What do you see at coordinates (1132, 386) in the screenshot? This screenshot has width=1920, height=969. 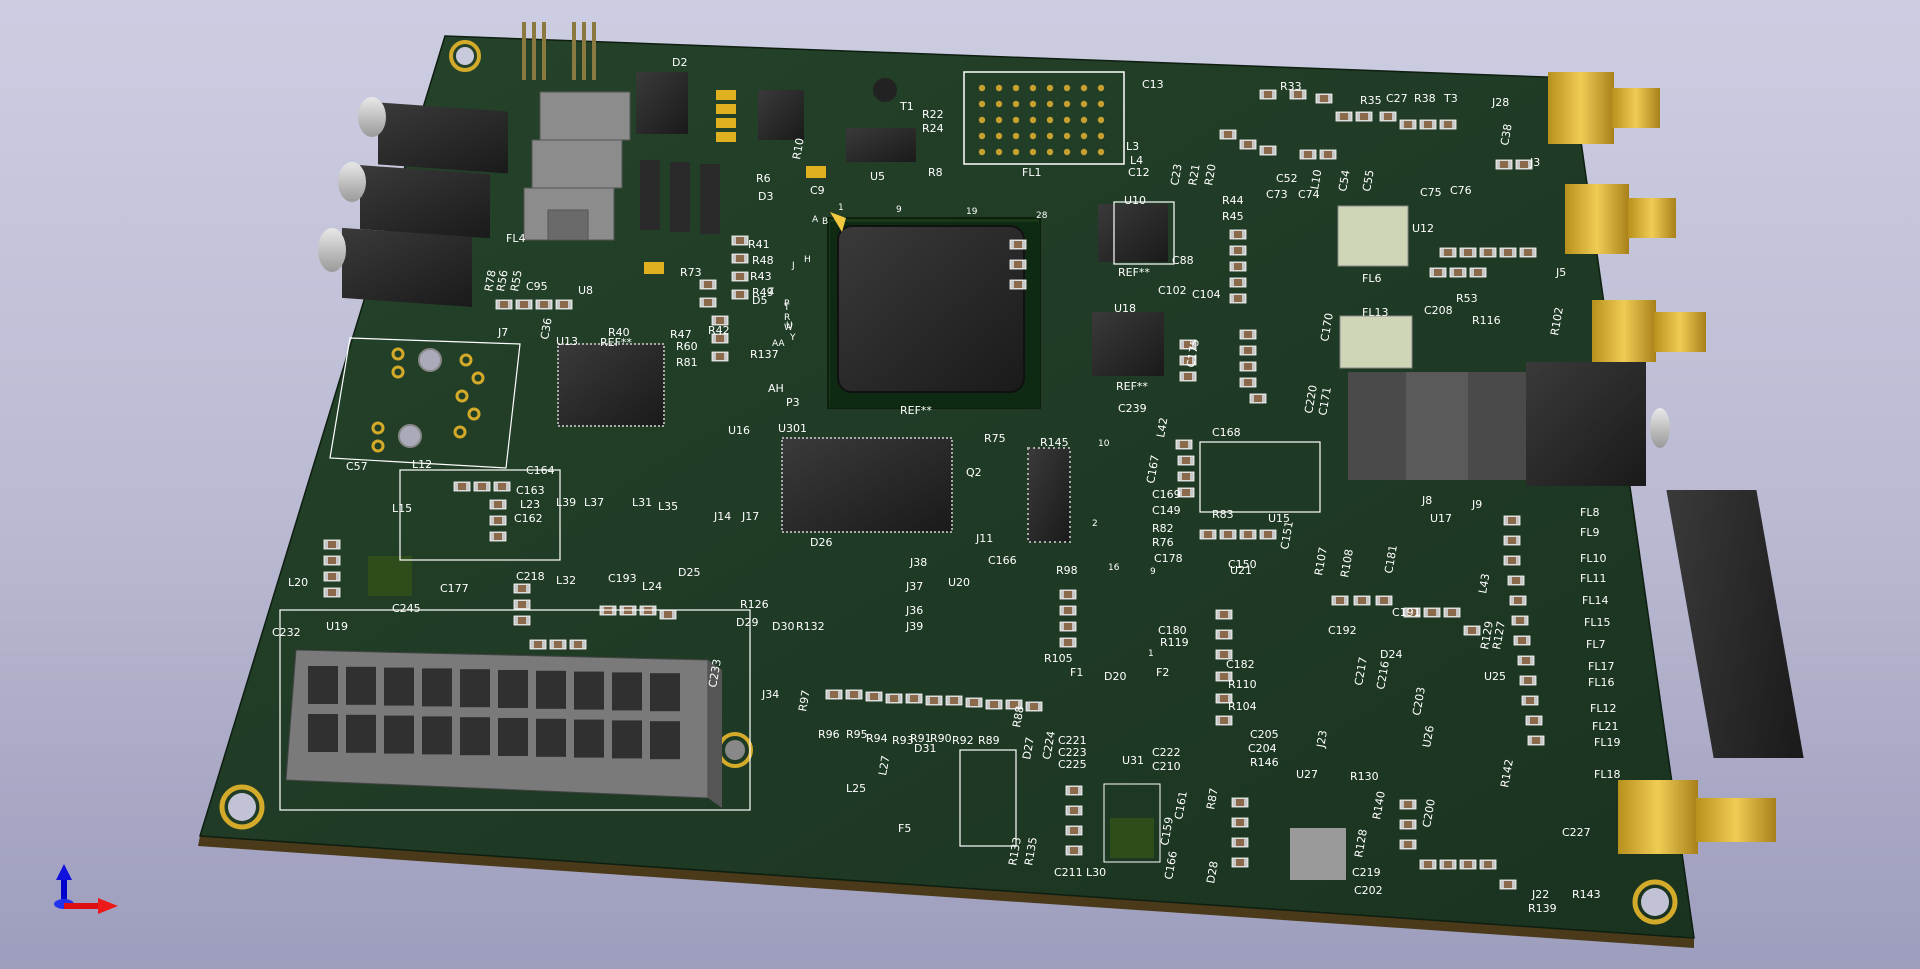 I see `label-ref2: REF**` at bounding box center [1132, 386].